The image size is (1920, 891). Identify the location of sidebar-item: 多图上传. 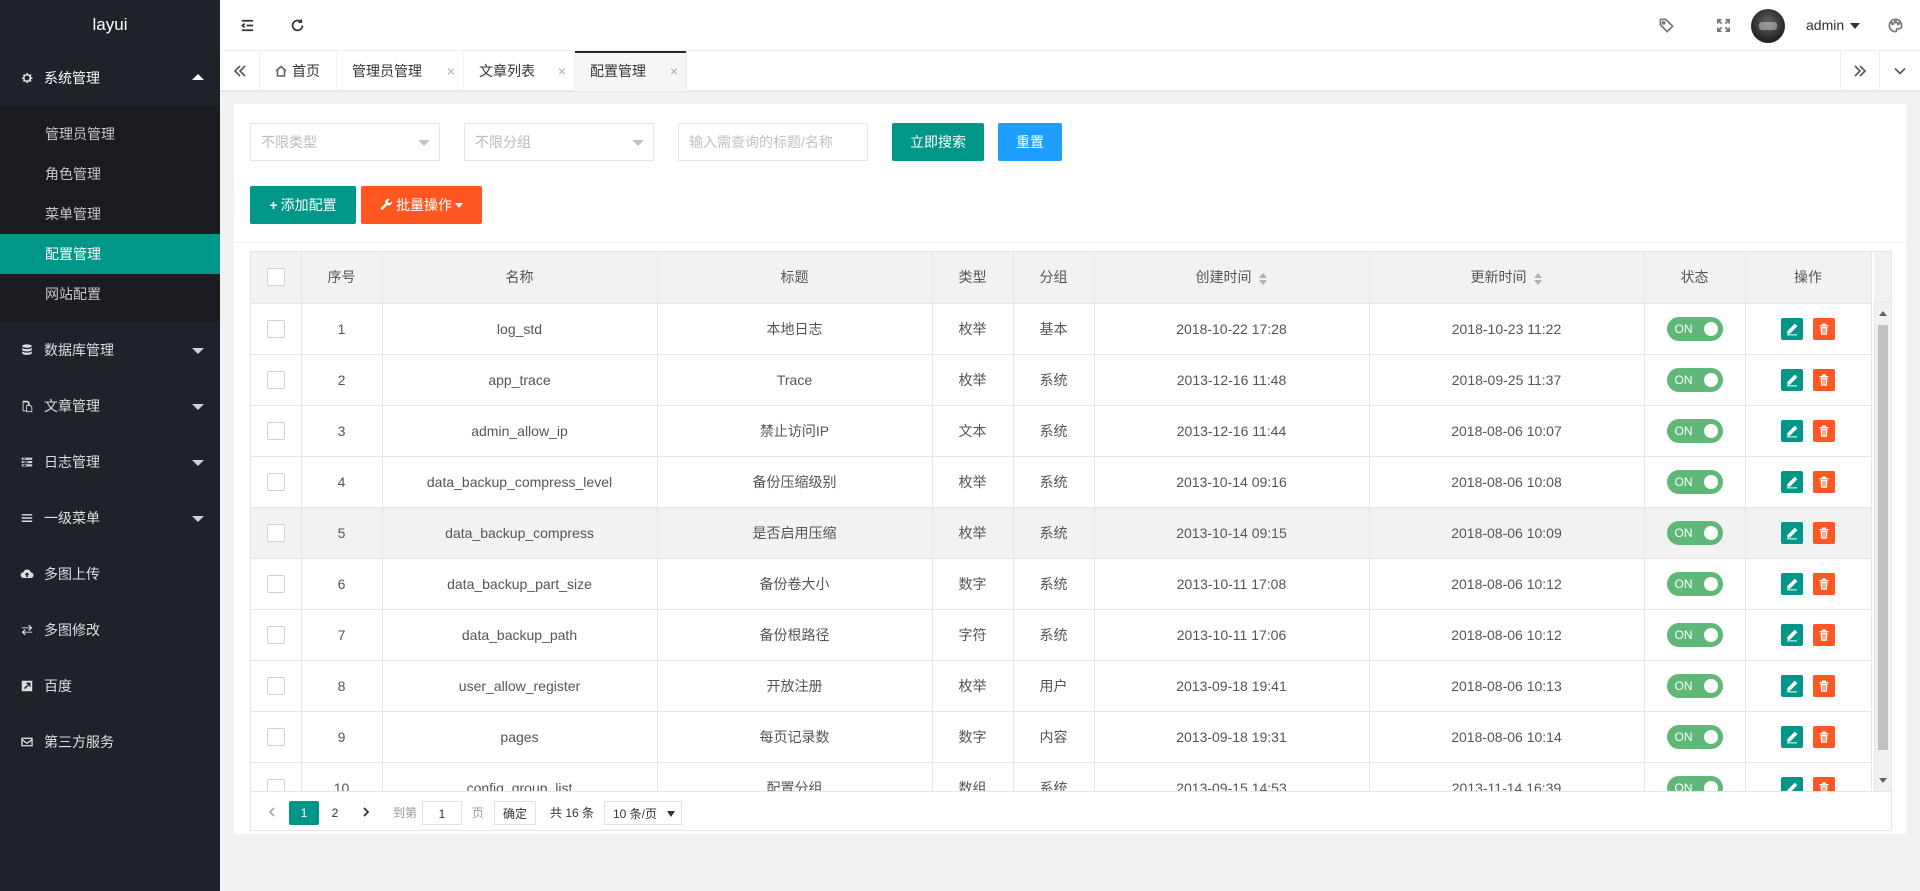
(110, 574).